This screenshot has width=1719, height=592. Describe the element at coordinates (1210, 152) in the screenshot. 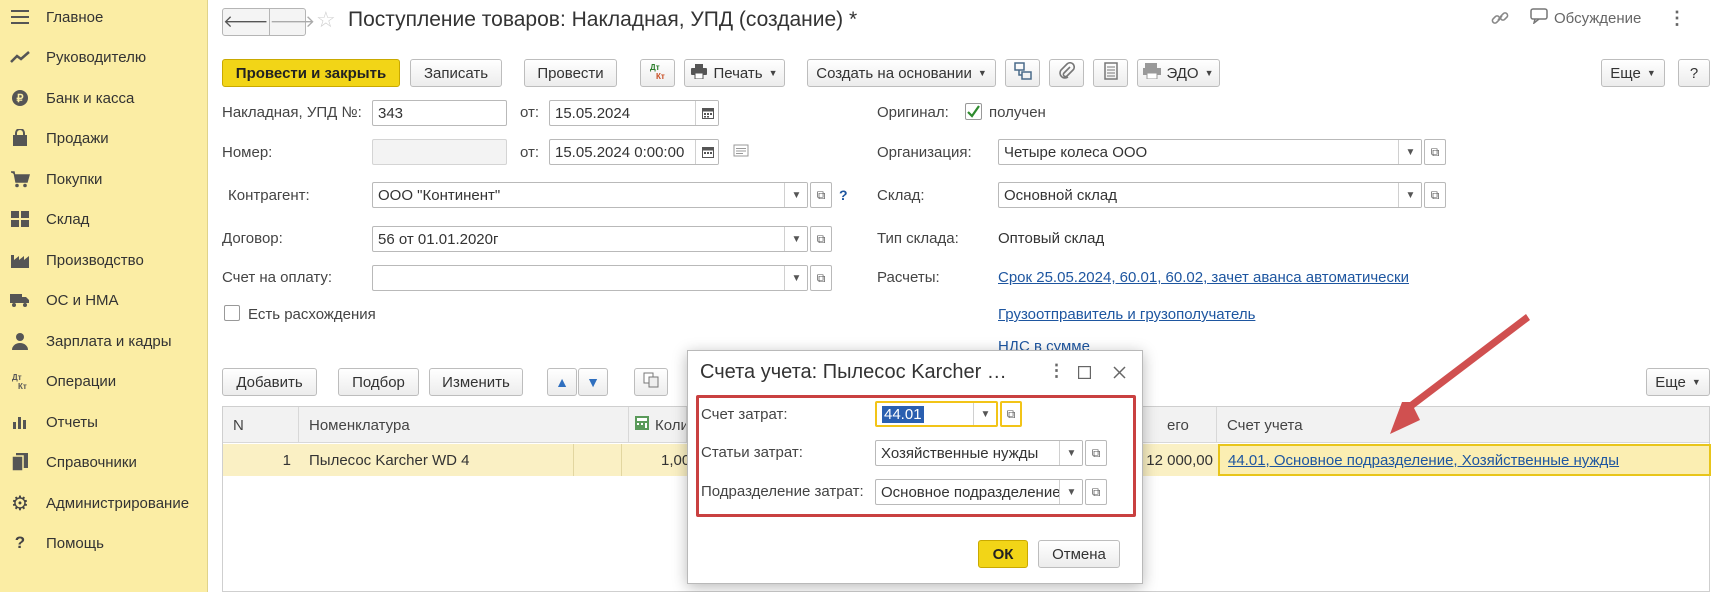

I see `organization-field: Четыре колеса ООО ▼` at that location.